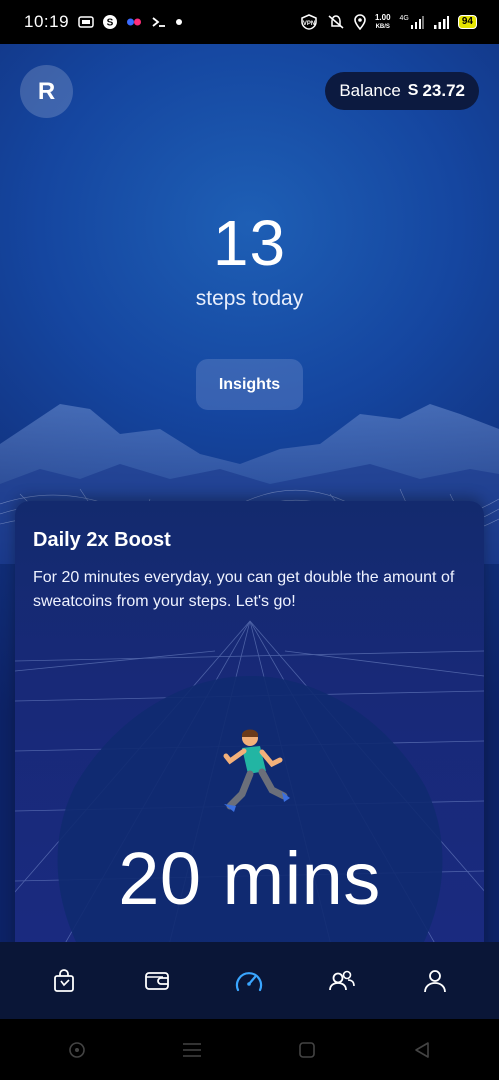  Describe the element at coordinates (159, 22) in the screenshot. I see `terminal-icon` at that location.